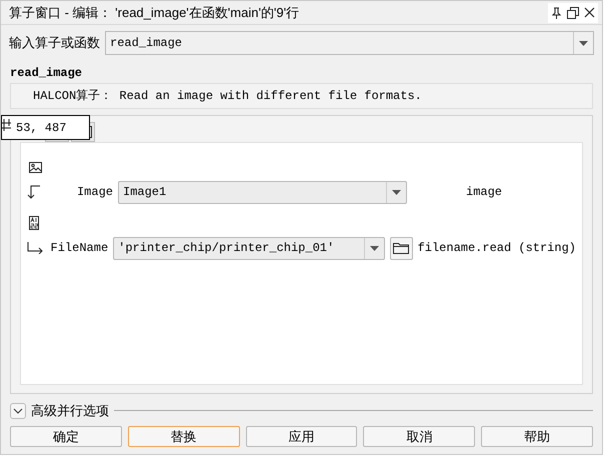  Describe the element at coordinates (249, 248) in the screenshot. I see `parameter-combo: 'printer_chip/printer_chip_01'` at that location.